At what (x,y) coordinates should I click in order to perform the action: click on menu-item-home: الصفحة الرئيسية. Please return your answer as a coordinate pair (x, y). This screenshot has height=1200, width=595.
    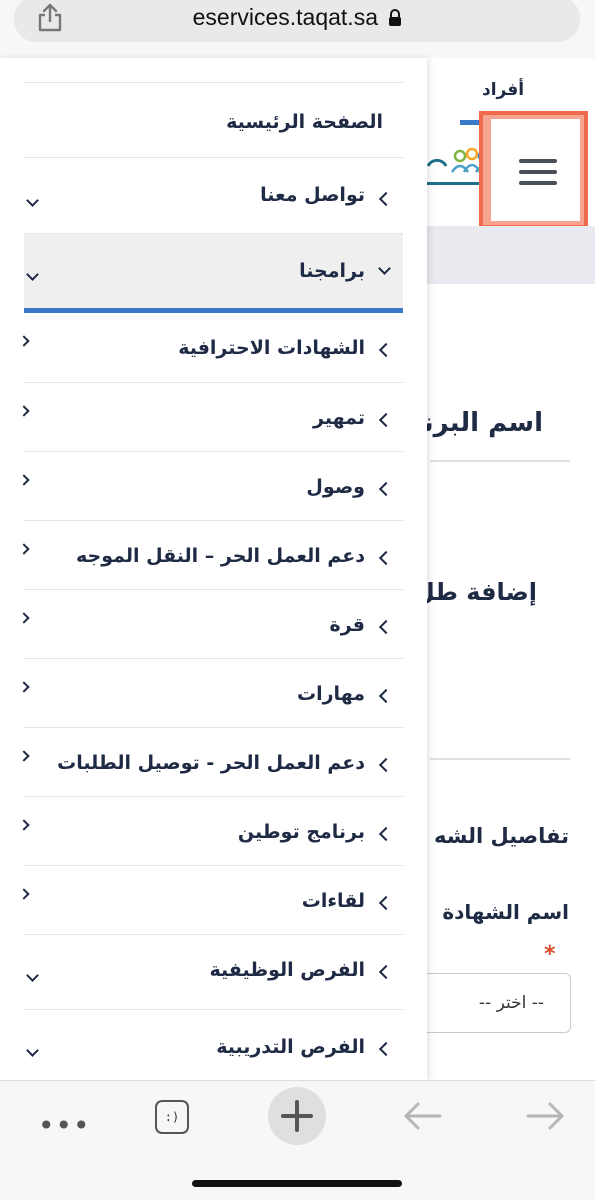
    Looking at the image, I should click on (213, 120).